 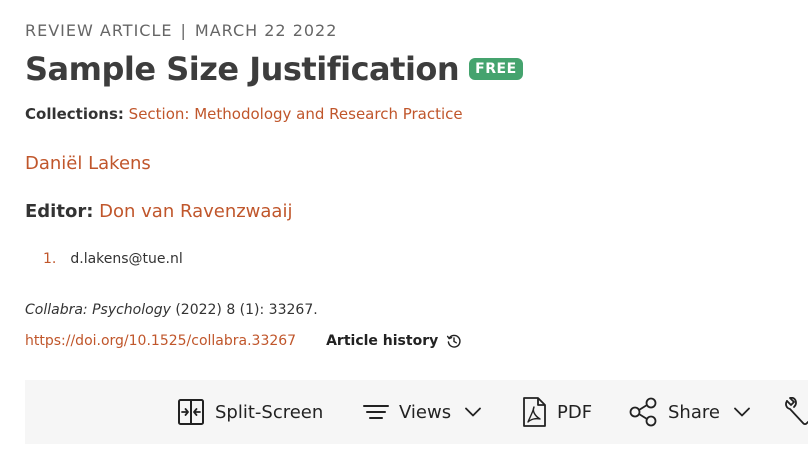 I want to click on article-history-button: Article history, so click(x=394, y=341).